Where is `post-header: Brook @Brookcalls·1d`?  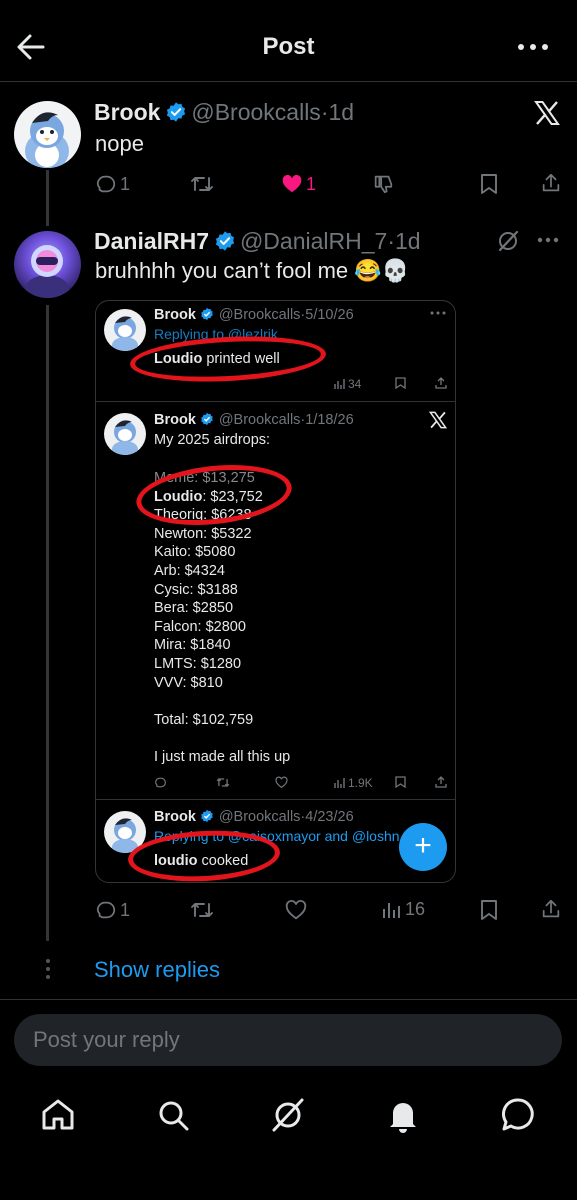
post-header: Brook @Brookcalls·1d is located at coordinates (224, 113).